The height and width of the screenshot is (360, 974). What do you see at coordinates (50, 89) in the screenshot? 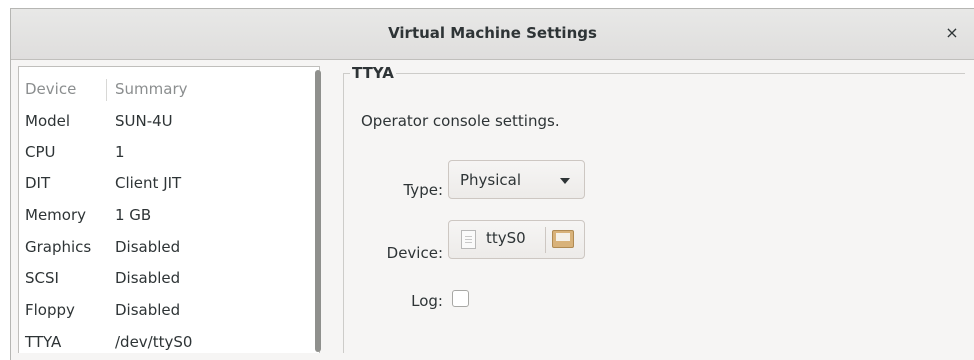
I see `column-header-device: Device` at bounding box center [50, 89].